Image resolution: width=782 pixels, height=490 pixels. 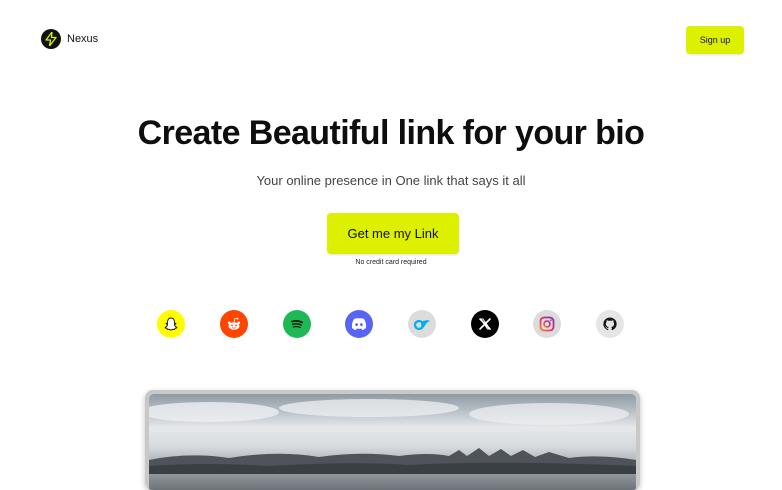 I want to click on sign-up-button: Sign up, so click(x=715, y=40).